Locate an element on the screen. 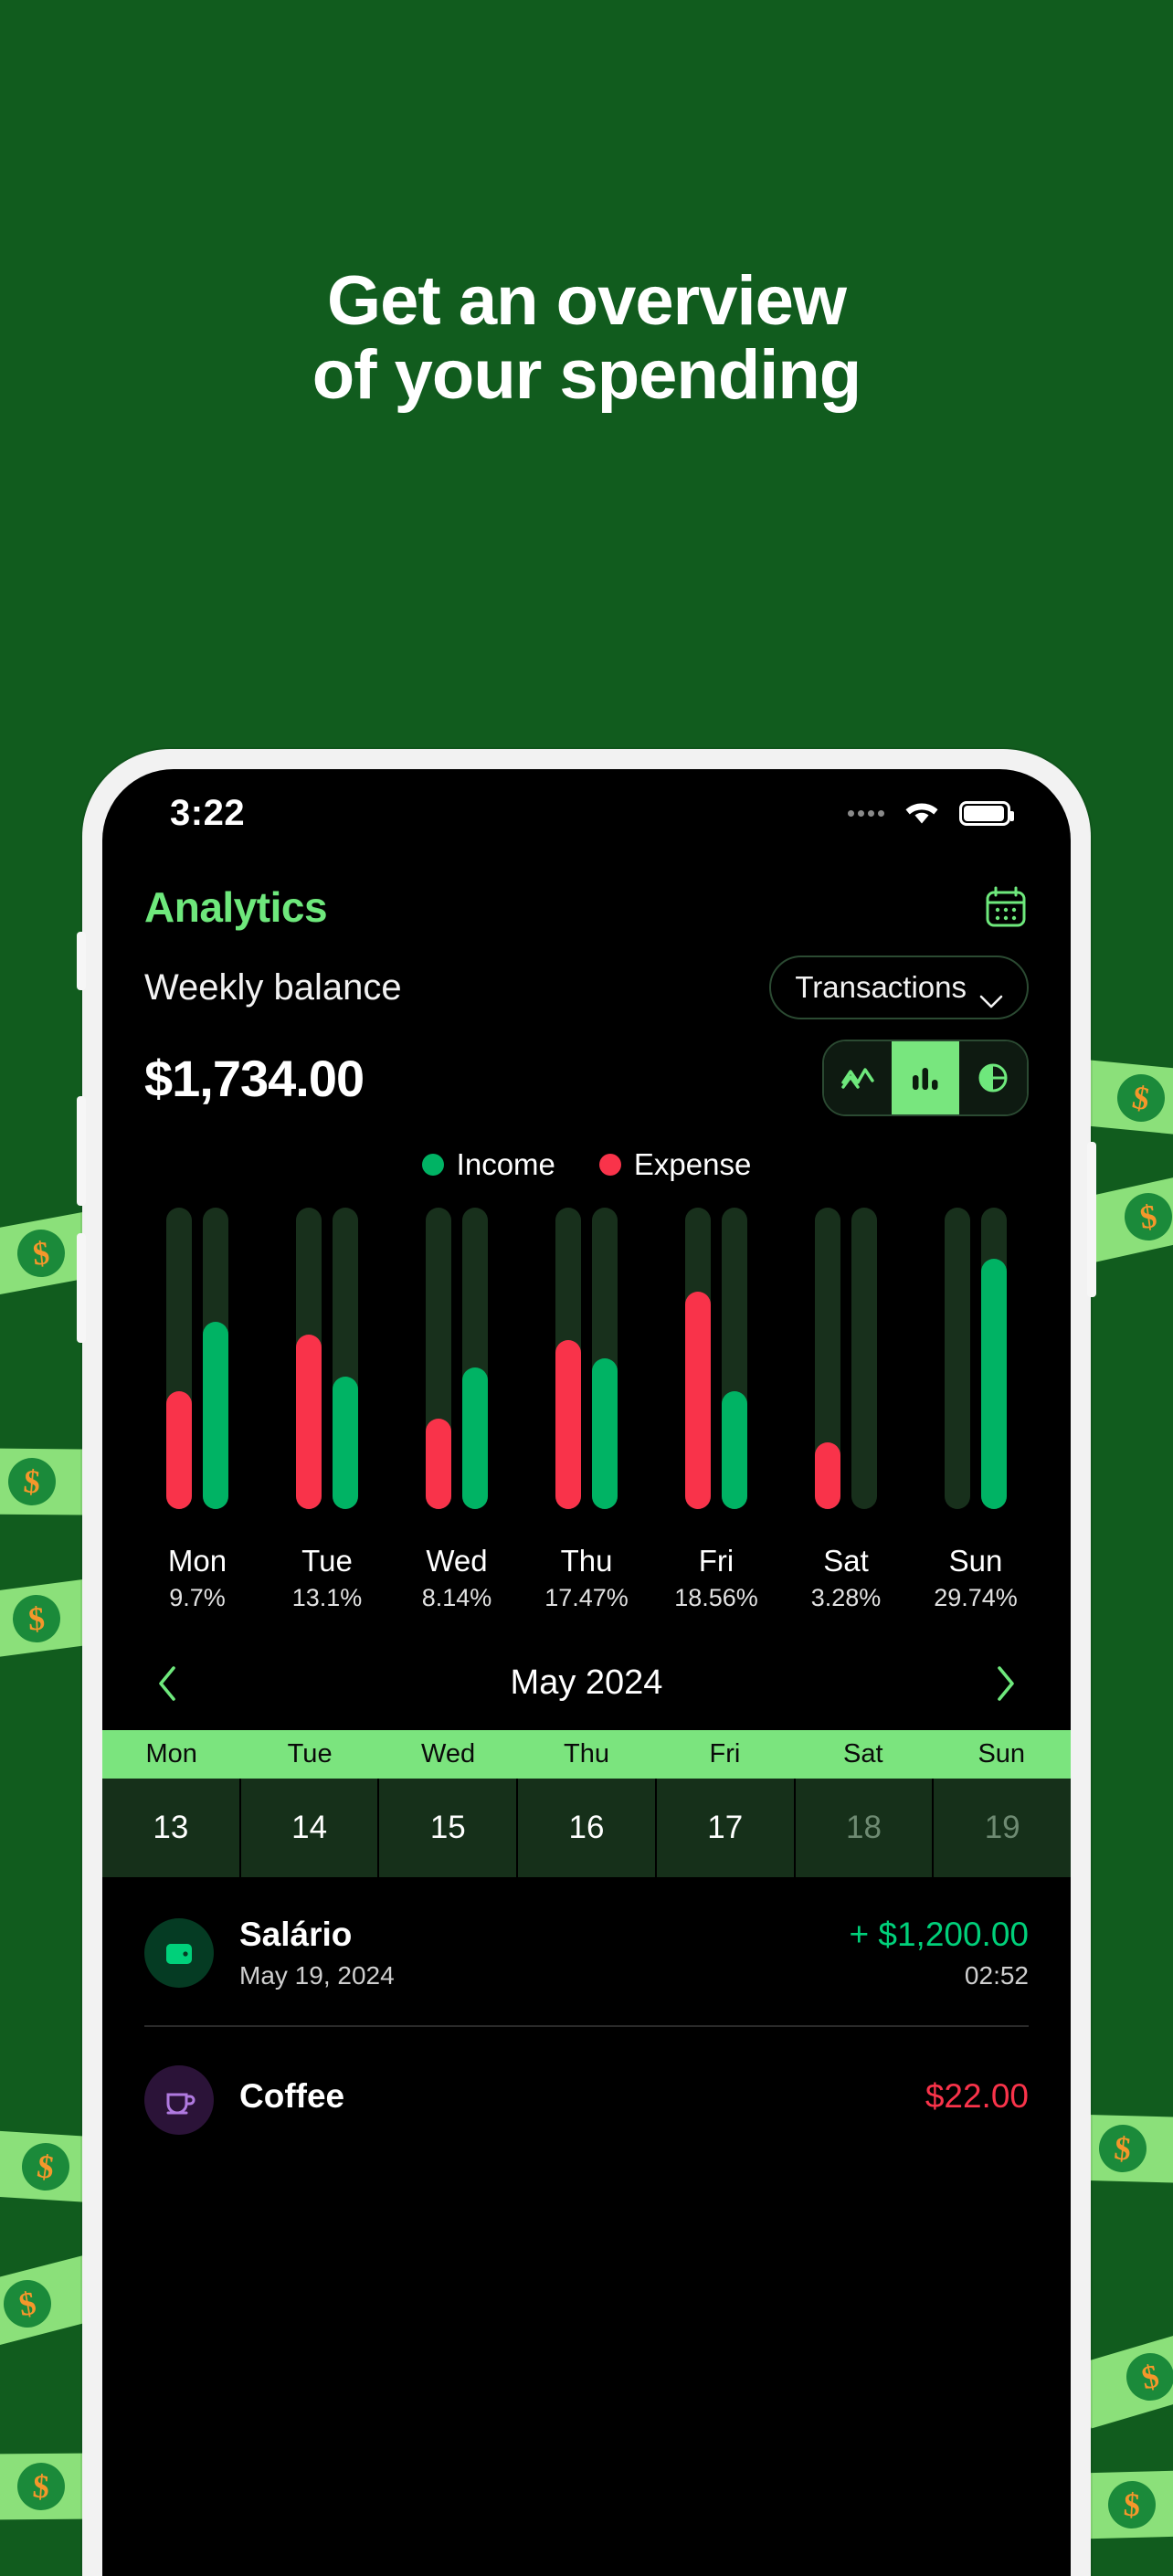  chart-x-label: Sun 29.74% is located at coordinates (976, 1578).